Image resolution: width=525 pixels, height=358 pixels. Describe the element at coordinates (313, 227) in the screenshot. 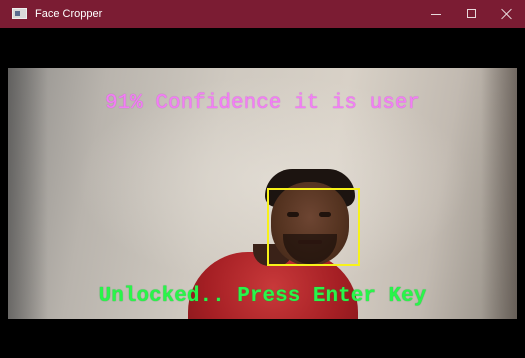

I see `face-detection-box` at that location.